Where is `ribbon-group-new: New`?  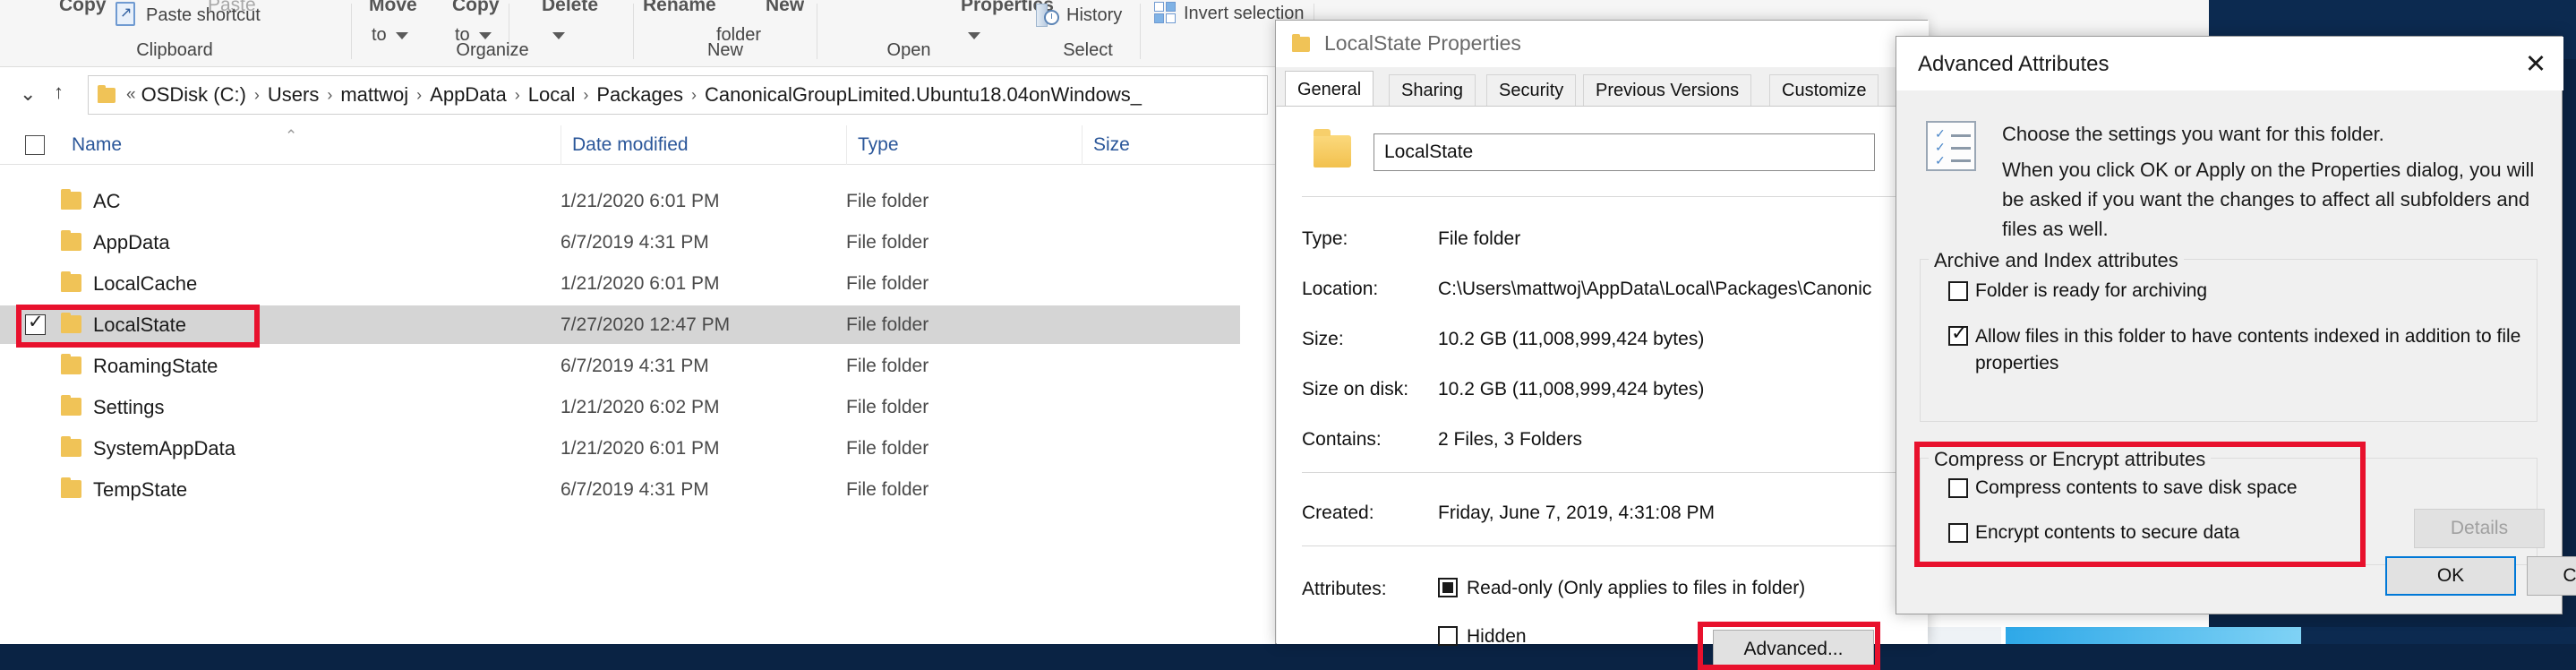
ribbon-group-new: New is located at coordinates (725, 33).